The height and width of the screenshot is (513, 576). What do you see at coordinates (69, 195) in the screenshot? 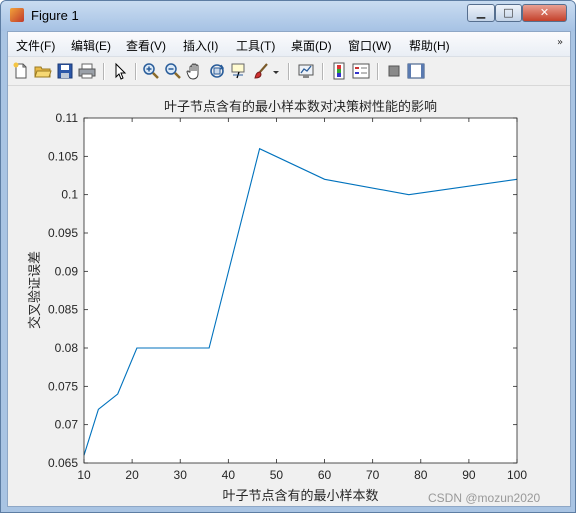
I see `y-tick-label: 0.1` at bounding box center [69, 195].